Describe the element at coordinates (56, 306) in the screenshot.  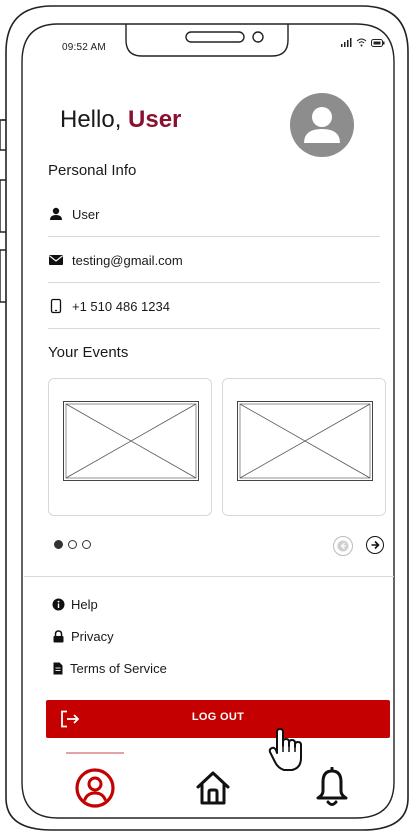
I see `phone-icon` at that location.